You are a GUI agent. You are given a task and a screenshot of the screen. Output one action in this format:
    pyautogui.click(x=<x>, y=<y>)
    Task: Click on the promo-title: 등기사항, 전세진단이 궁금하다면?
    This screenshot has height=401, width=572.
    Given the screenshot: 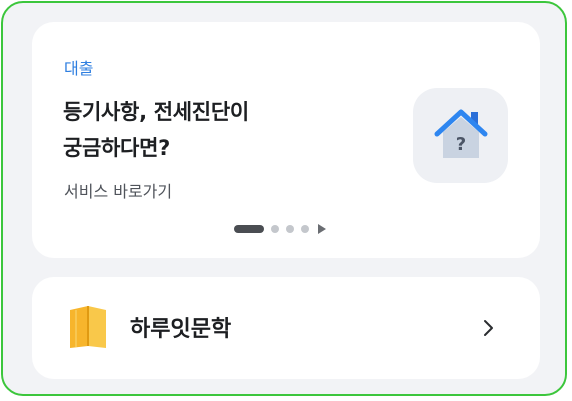 What is the action you would take?
    pyautogui.click(x=156, y=130)
    